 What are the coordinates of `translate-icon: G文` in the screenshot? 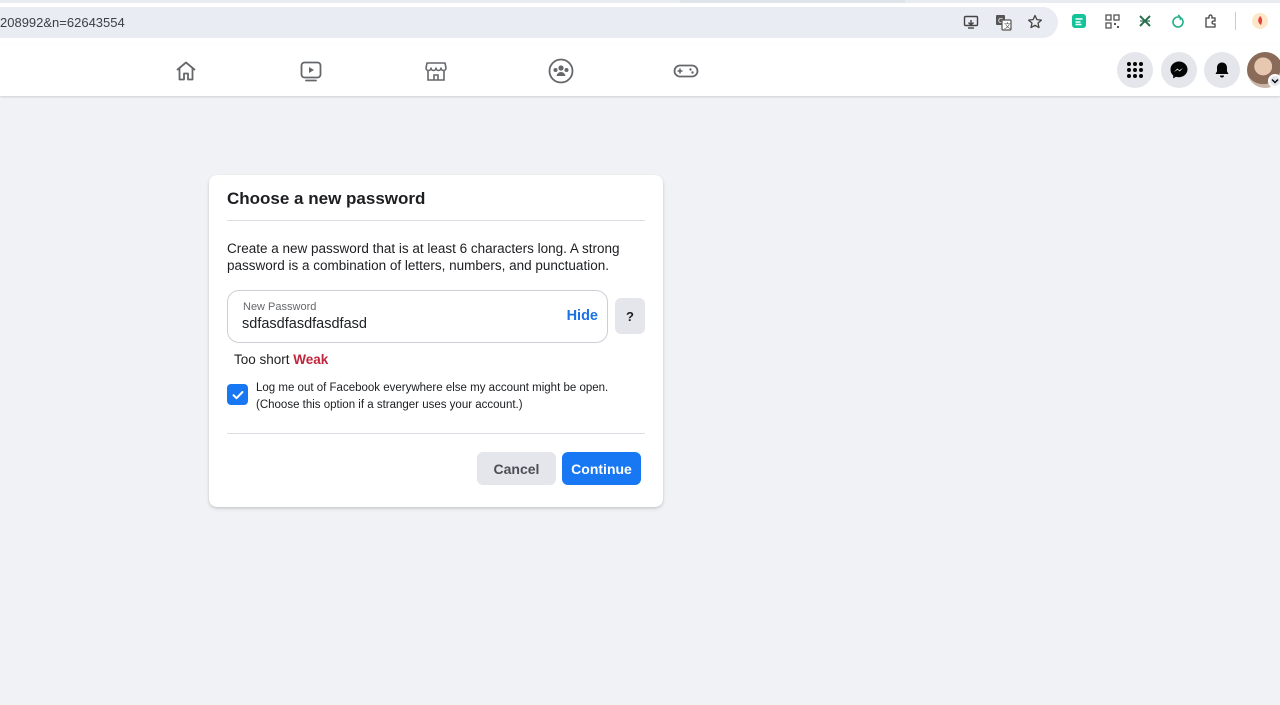 It's located at (1003, 22).